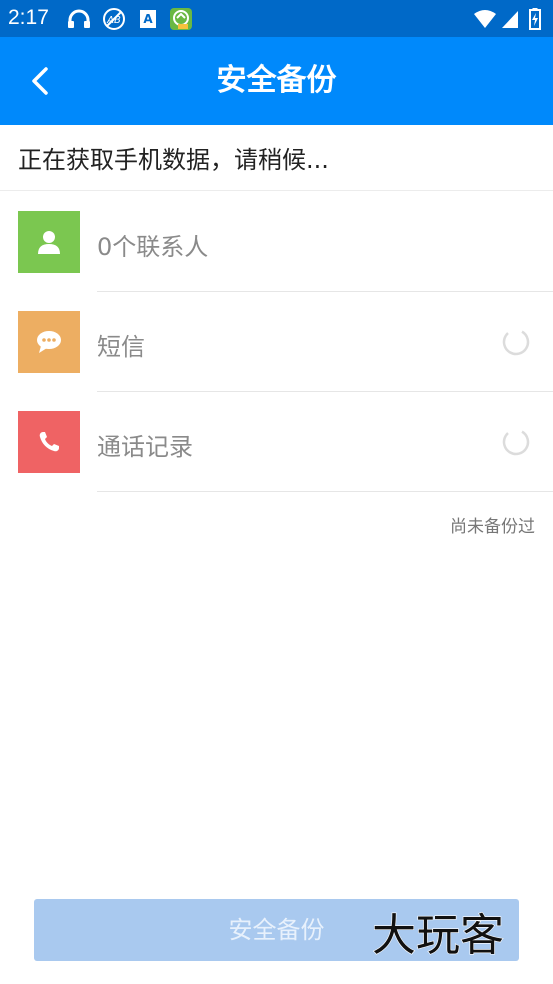 This screenshot has height=984, width=553. Describe the element at coordinates (276, 441) in the screenshot. I see `list-item-call-log: 通话记录` at that location.